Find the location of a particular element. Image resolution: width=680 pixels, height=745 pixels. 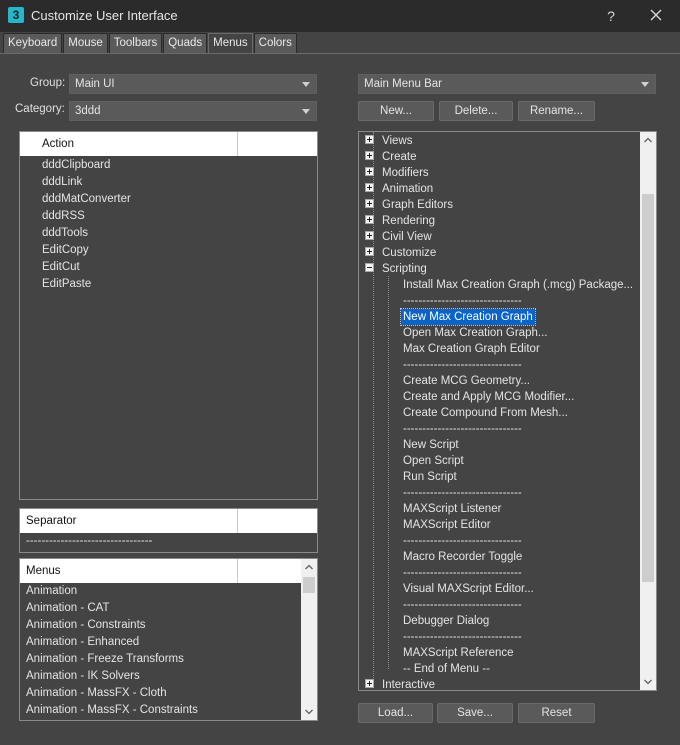

menu-end-marker: -- End of Menu -- is located at coordinates (446, 669).